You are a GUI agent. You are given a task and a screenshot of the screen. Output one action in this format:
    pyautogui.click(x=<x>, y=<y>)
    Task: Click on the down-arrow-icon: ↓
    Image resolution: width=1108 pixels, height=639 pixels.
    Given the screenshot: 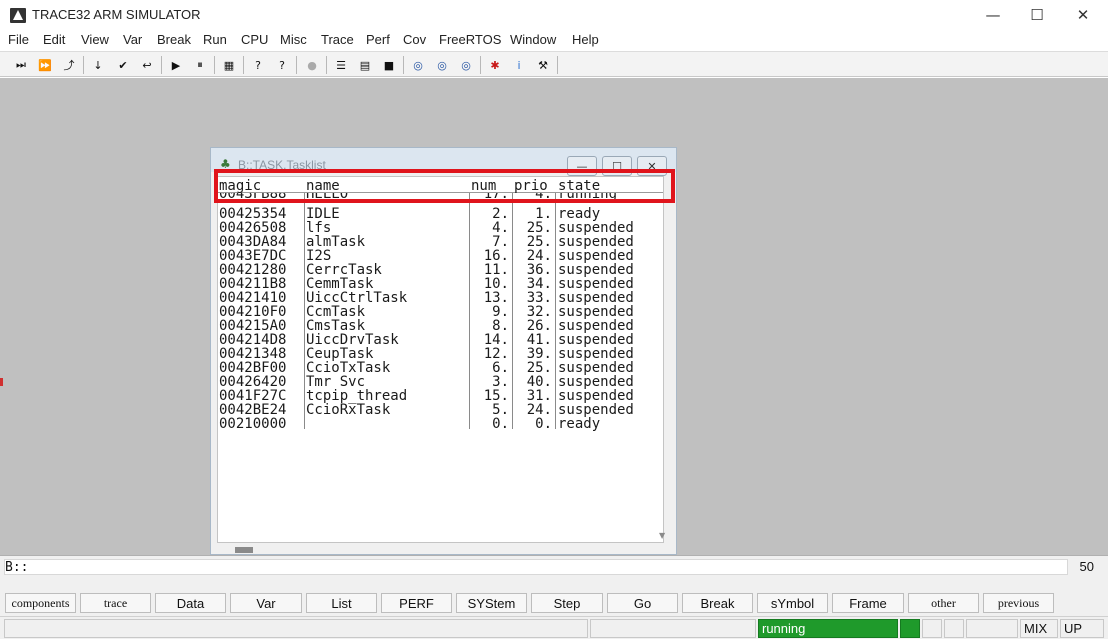 What is the action you would take?
    pyautogui.click(x=98, y=65)
    